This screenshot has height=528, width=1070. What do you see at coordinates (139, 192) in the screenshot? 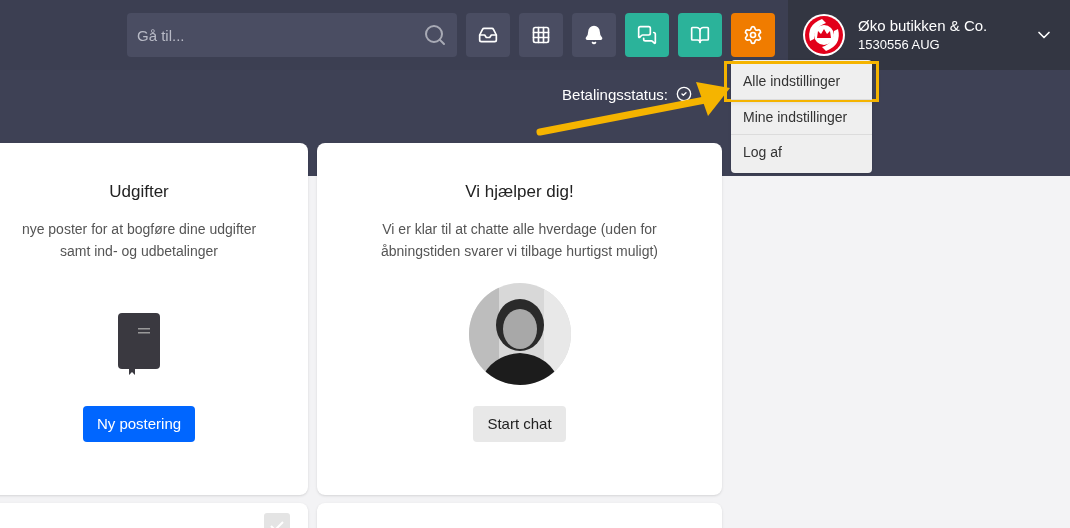
I see `card-title: Udgifter` at bounding box center [139, 192].